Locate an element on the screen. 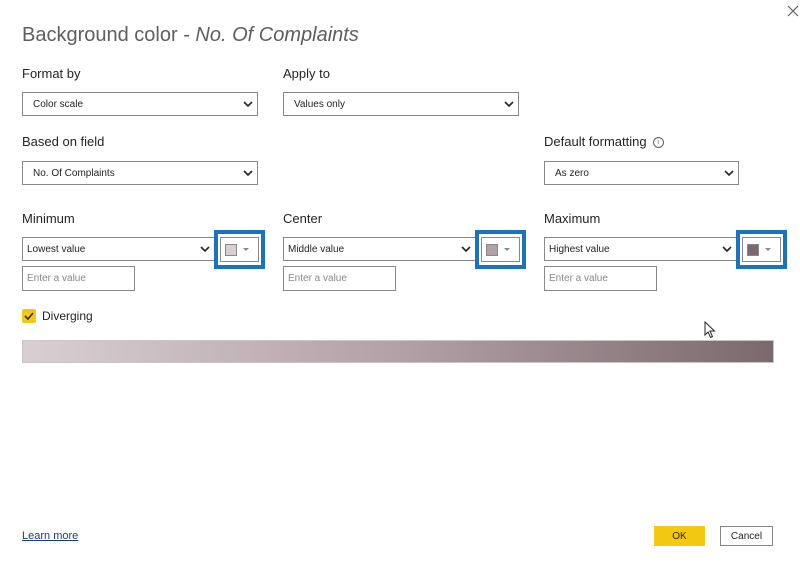 Image resolution: width=800 pixels, height=569 pixels. minimum-value-input: Enter a value is located at coordinates (78, 278).